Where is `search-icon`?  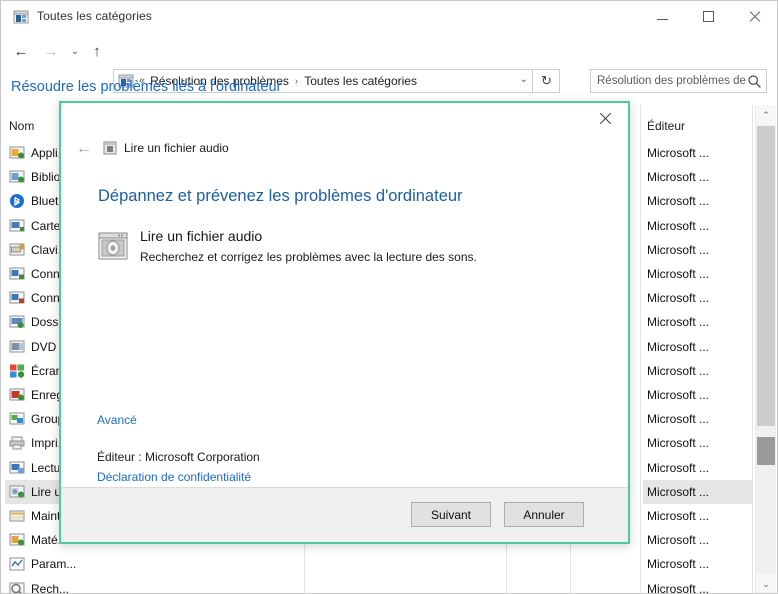
search-icon is located at coordinates (754, 81).